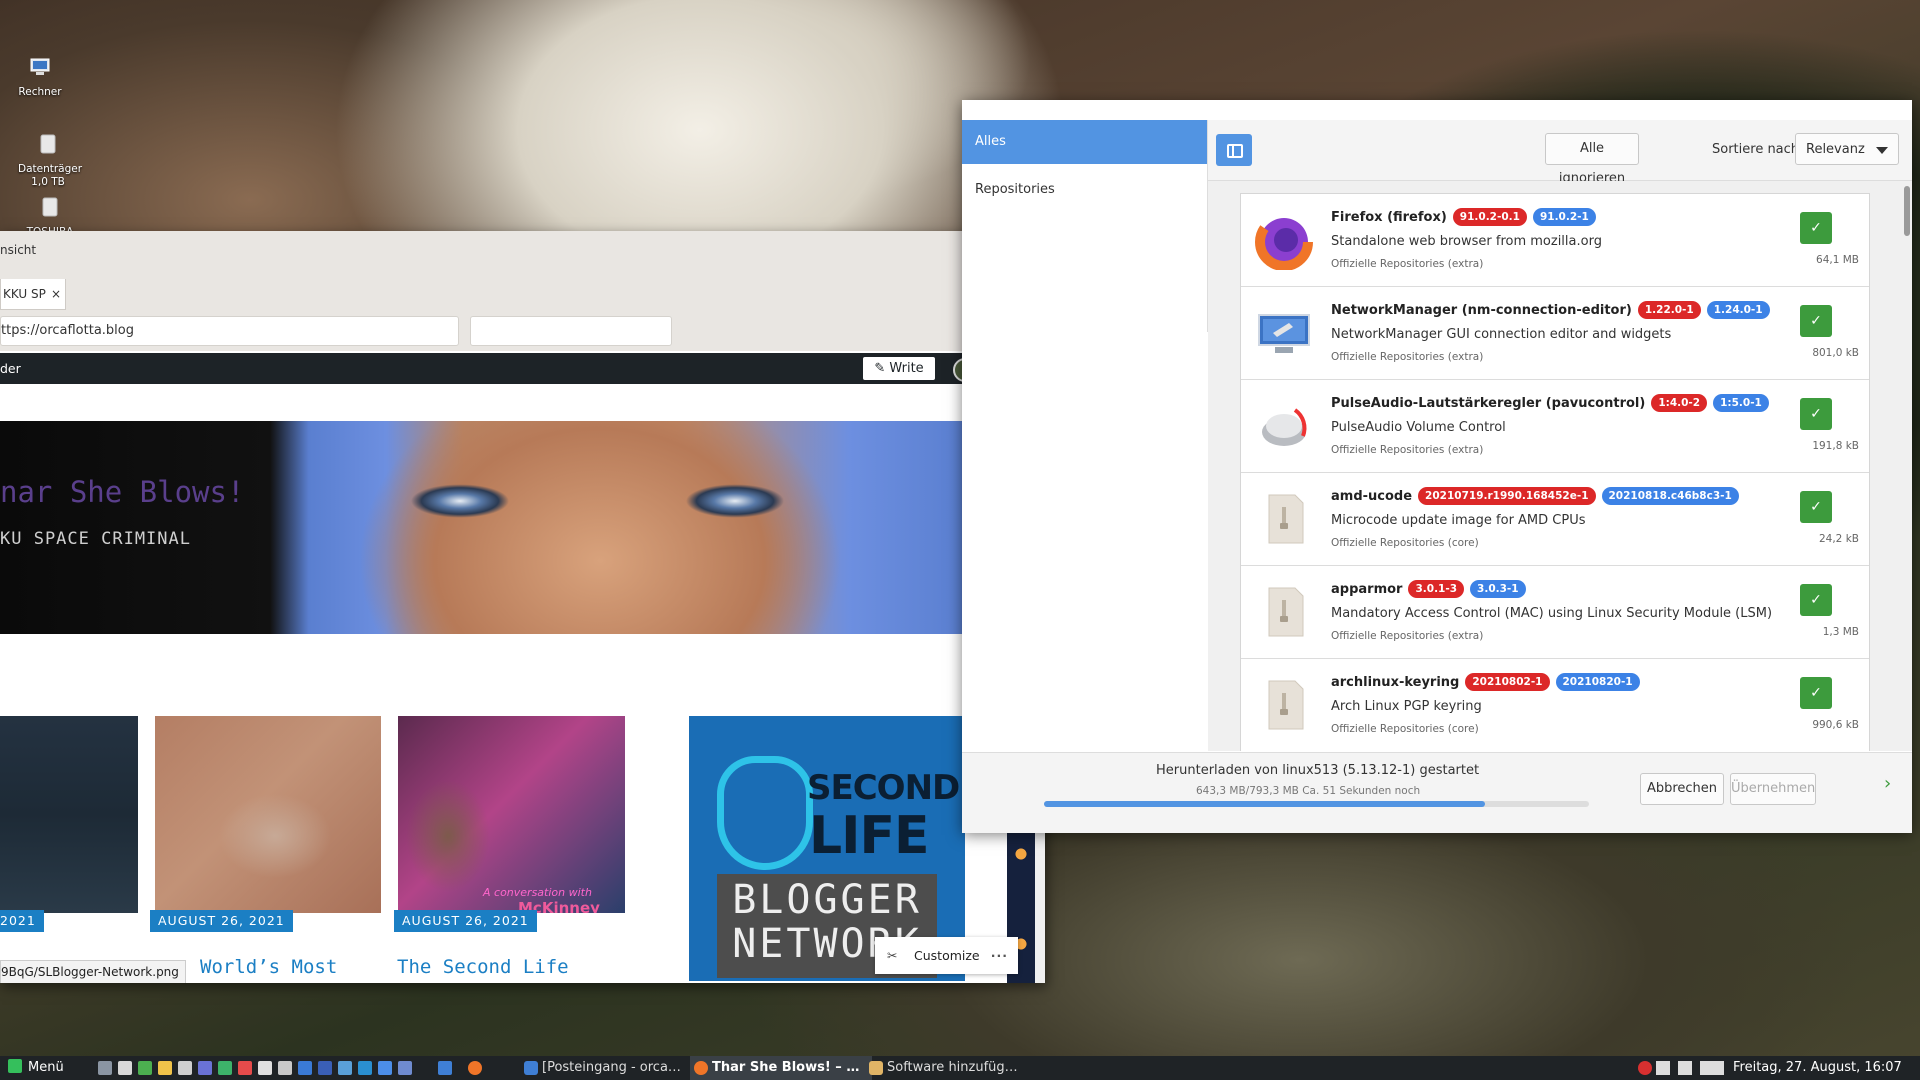 The height and width of the screenshot is (1080, 1920). What do you see at coordinates (1835, 353) in the screenshot?
I see `package-size: 801,0 kB` at bounding box center [1835, 353].